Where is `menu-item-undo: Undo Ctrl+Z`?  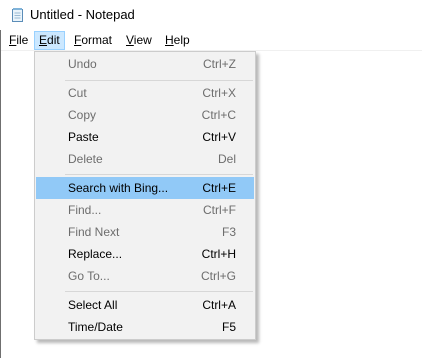 menu-item-undo: Undo Ctrl+Z is located at coordinates (145, 64).